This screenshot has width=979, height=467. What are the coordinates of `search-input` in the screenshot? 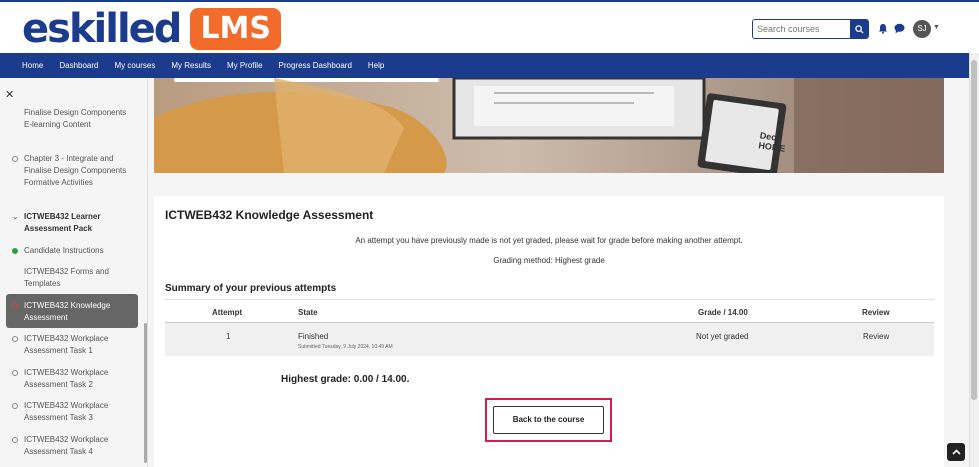 It's located at (801, 29).